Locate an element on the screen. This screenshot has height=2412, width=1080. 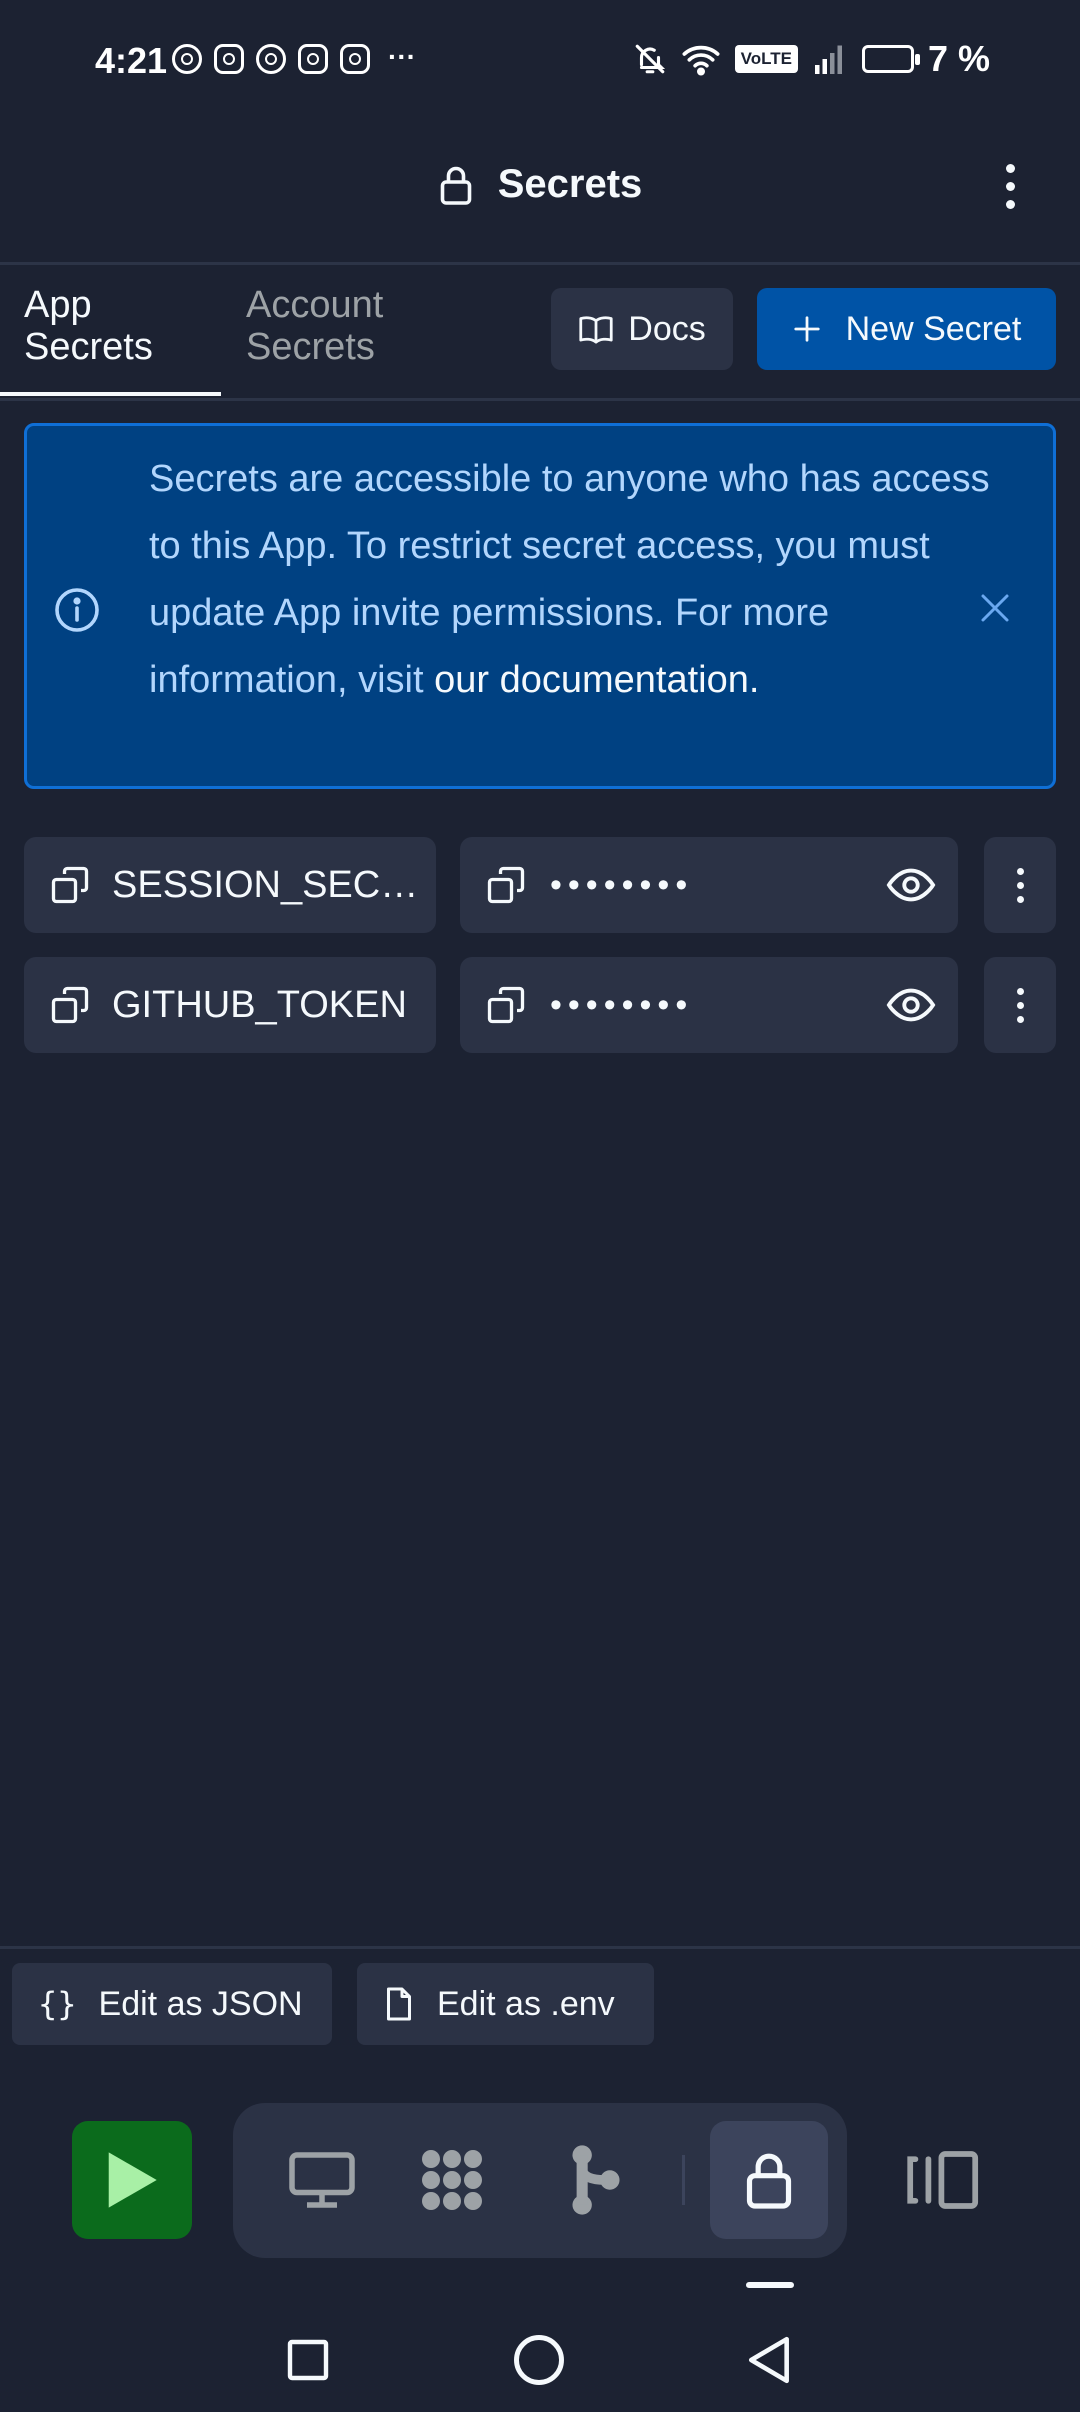
system-nav-bar is located at coordinates (540, 2356).